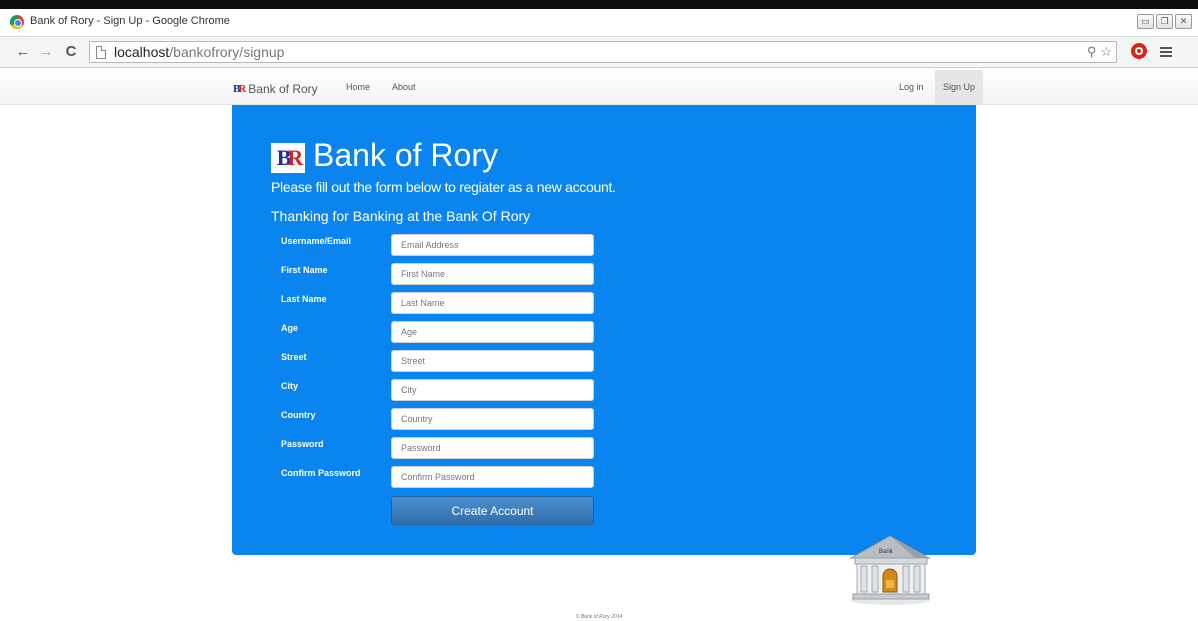 The height and width of the screenshot is (621, 1198). I want to click on password-input, so click(492, 448).